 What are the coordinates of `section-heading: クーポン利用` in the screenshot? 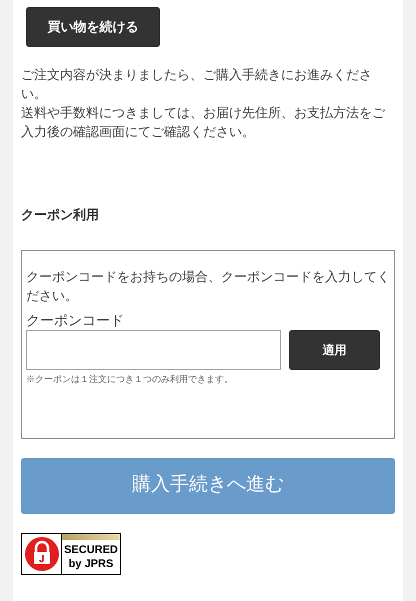 It's located at (60, 215).